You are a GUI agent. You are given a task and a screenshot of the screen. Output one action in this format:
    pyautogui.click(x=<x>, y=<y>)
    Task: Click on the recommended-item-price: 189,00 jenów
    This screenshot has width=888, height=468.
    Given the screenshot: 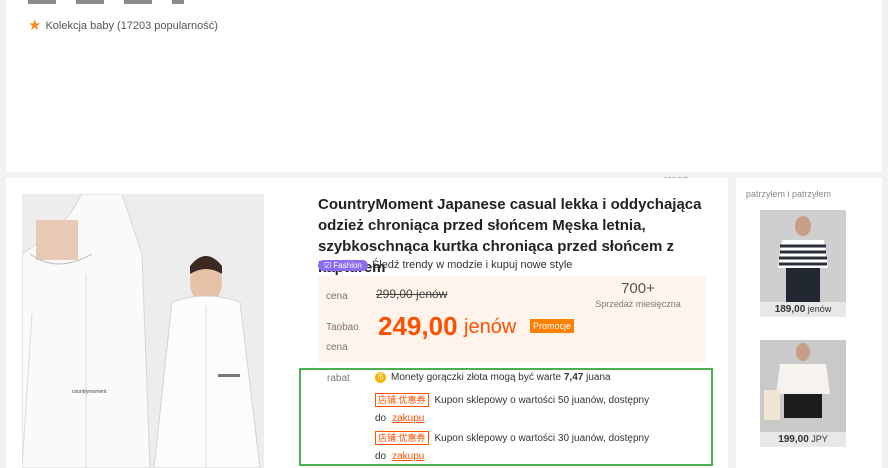 What is the action you would take?
    pyautogui.click(x=803, y=309)
    